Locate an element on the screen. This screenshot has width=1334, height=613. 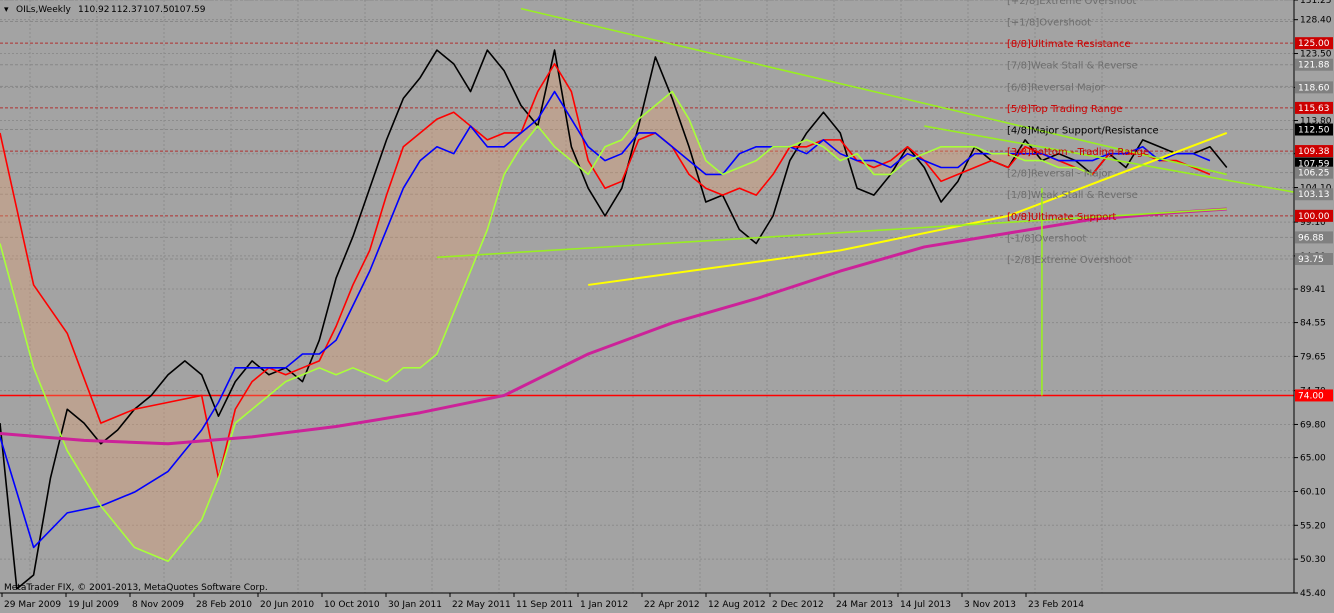
x-tick-label: 8 Nov 2009 is located at coordinates (158, 605).